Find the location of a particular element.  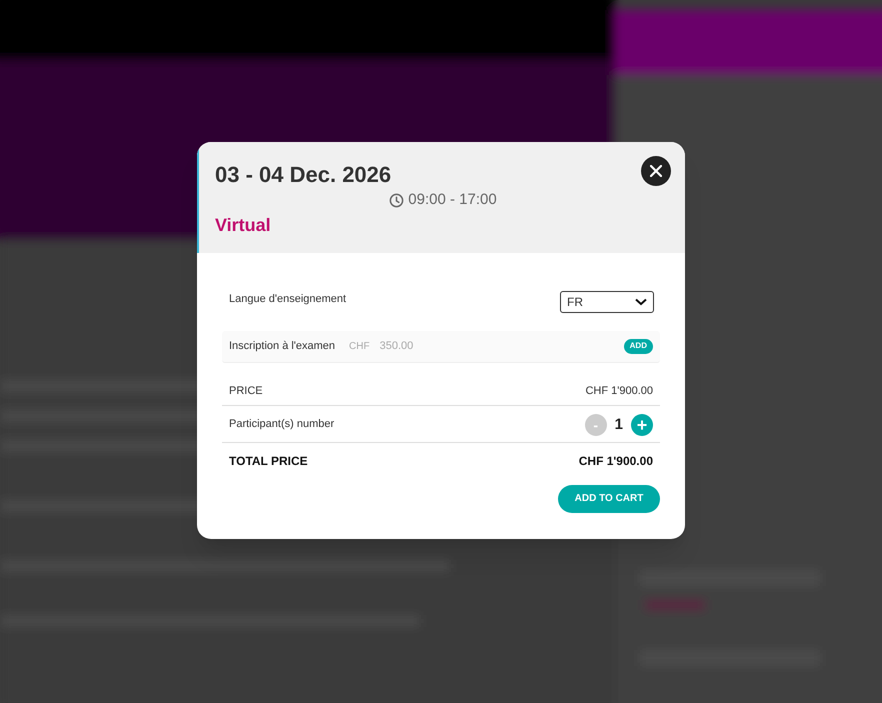

participants-label: Participant(s) number is located at coordinates (281, 424).